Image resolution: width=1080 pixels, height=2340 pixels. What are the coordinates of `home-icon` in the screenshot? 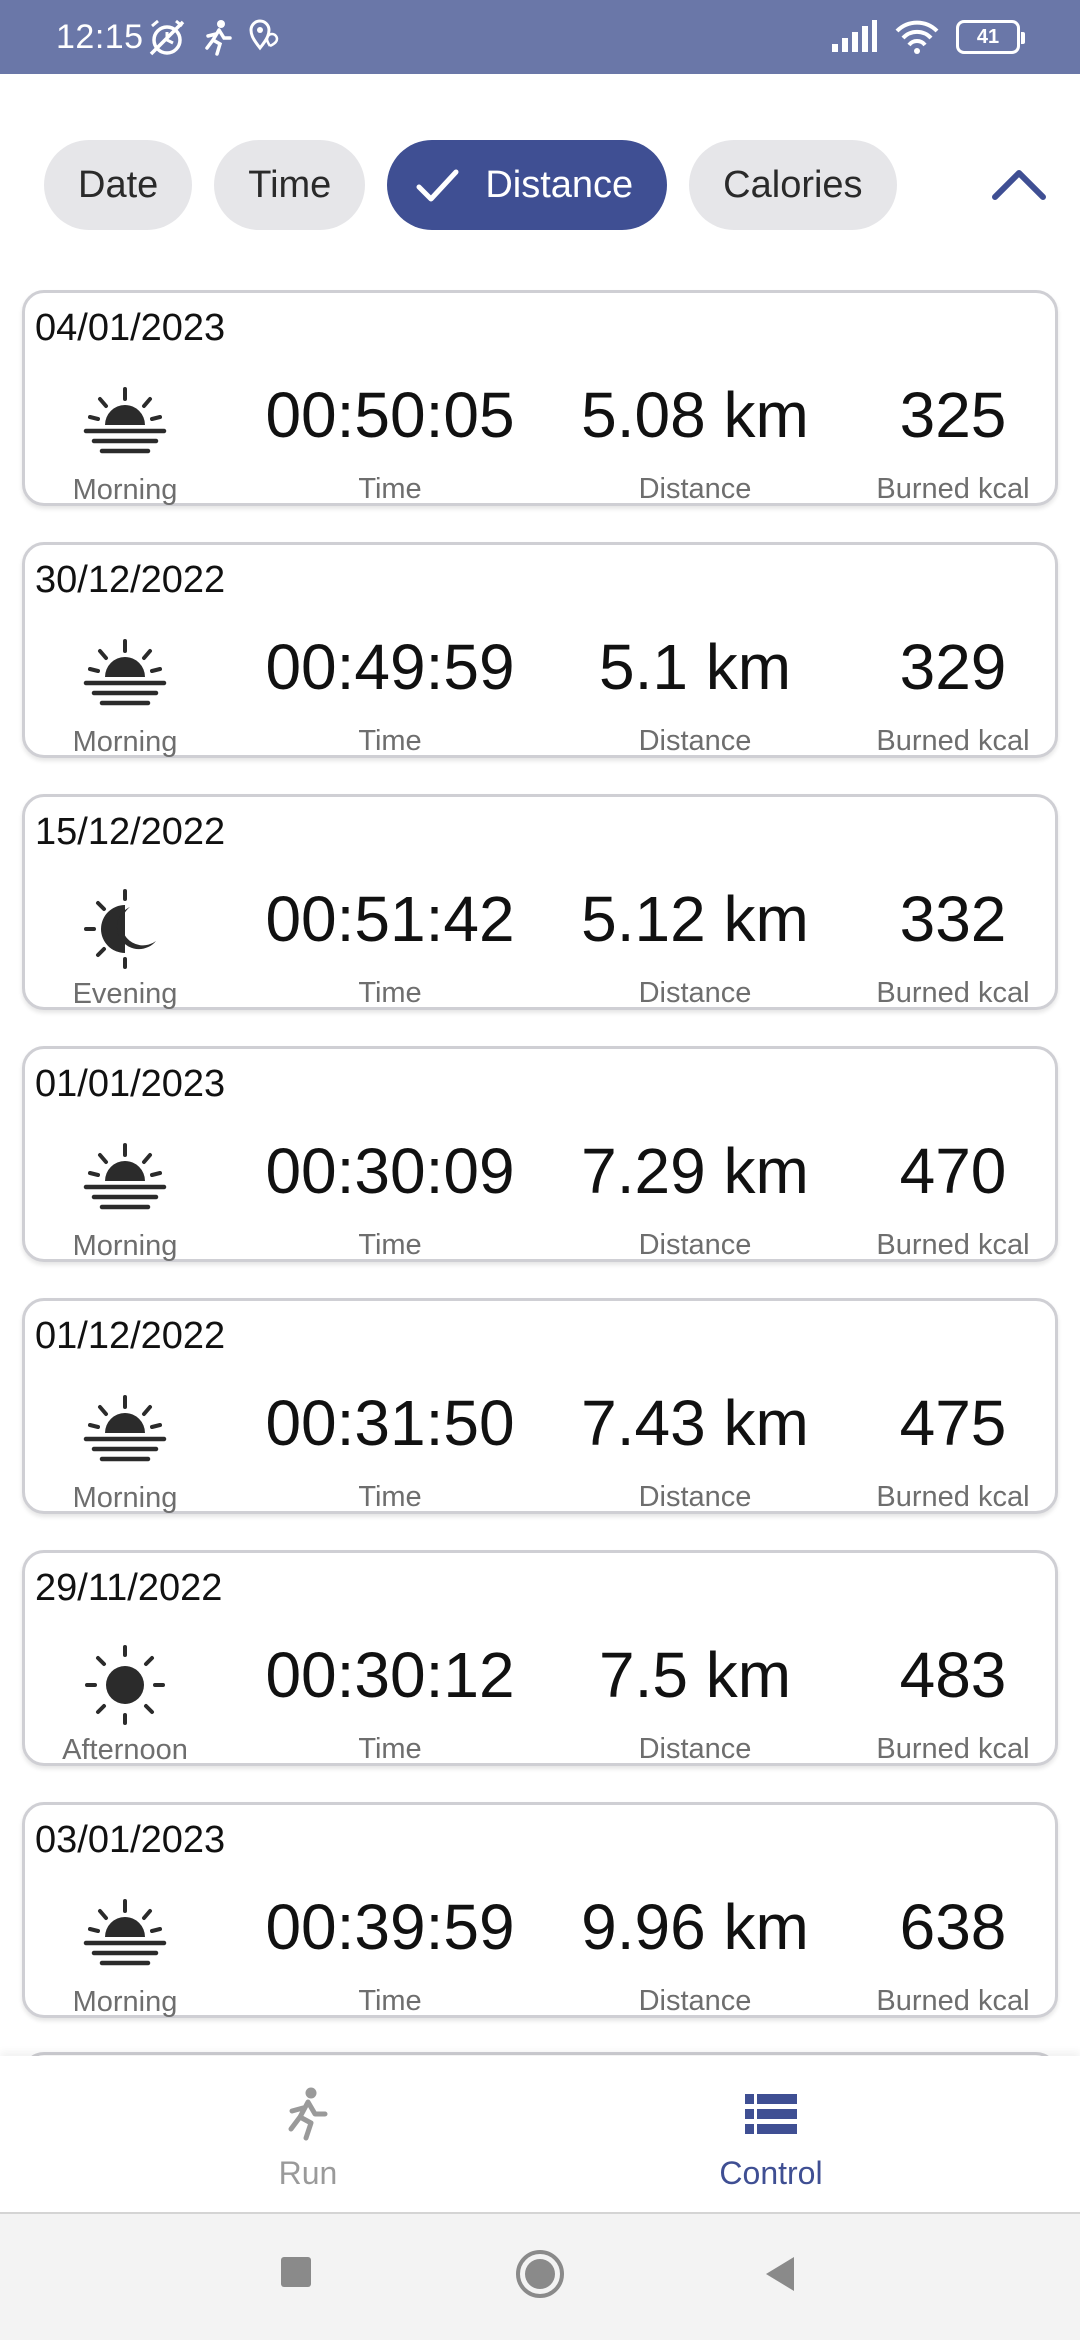 It's located at (540, 2274).